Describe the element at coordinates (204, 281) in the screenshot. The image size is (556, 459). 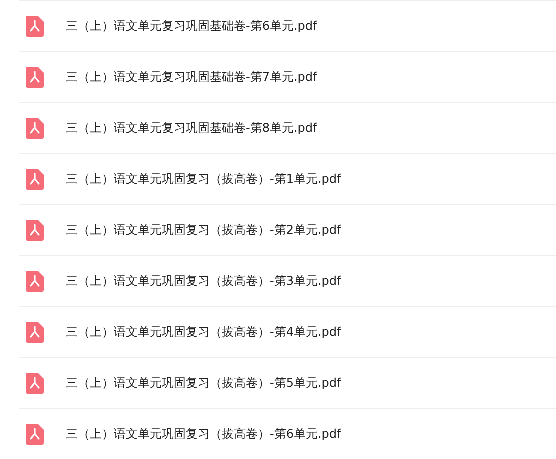
I see `file-name: 三（上）语文单元巩固复习（拔高卷）-第3单元.pdf` at that location.